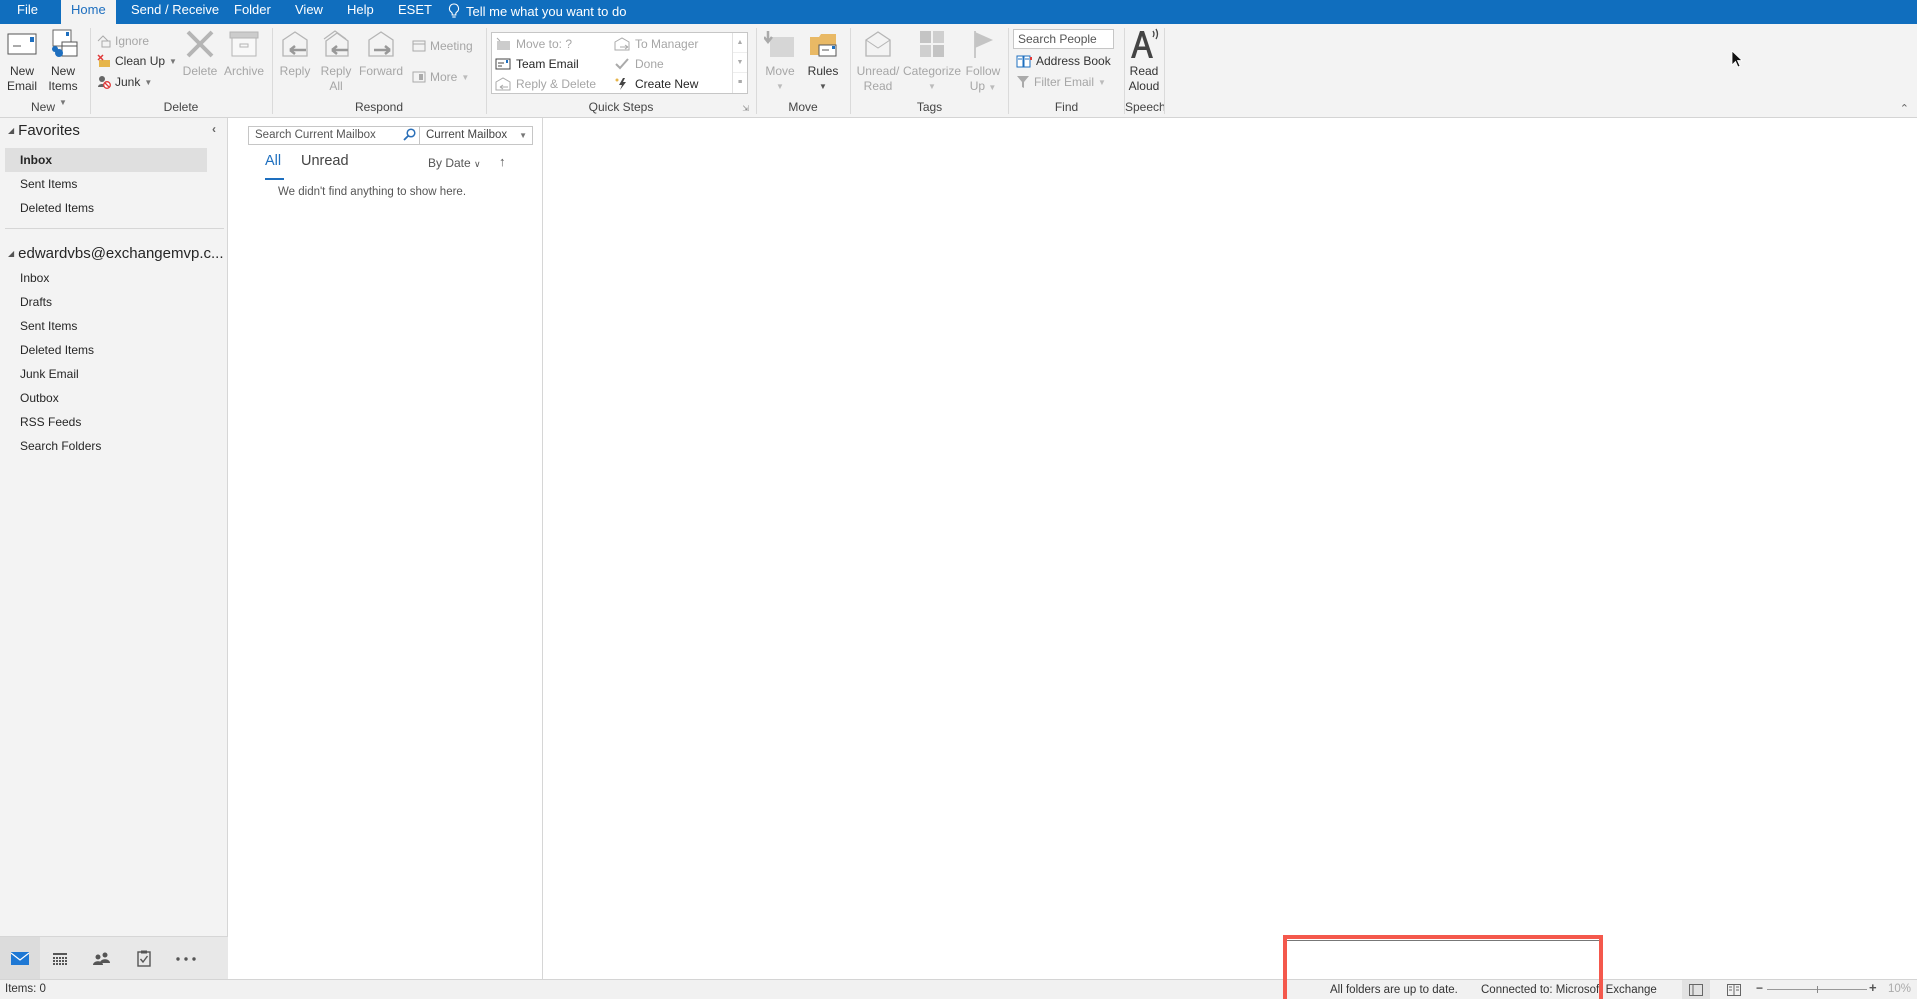 The image size is (1917, 999). What do you see at coordinates (20, 958) in the screenshot?
I see `nav-mail` at bounding box center [20, 958].